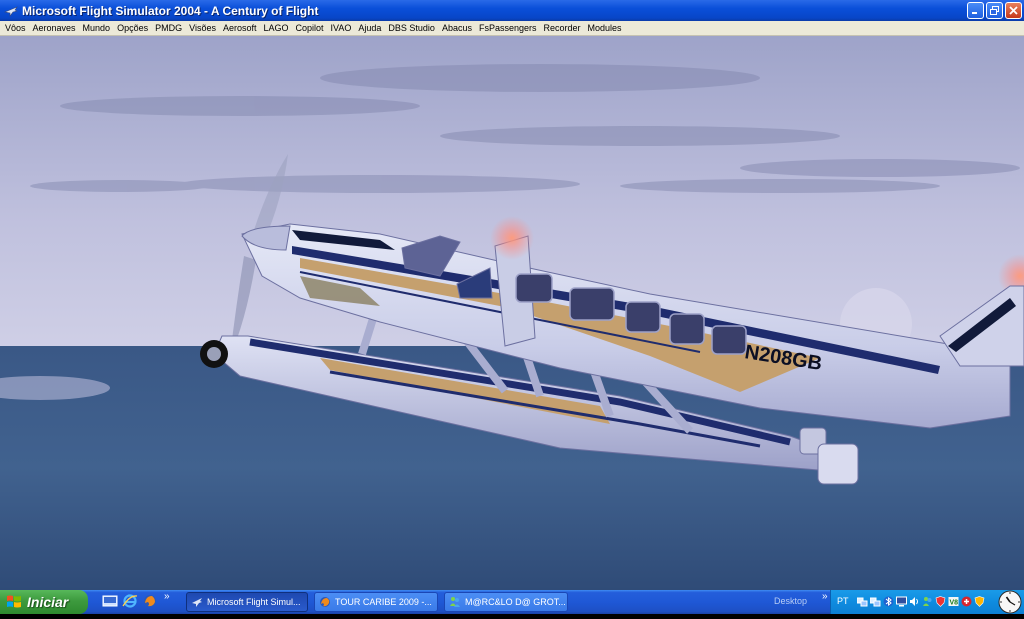 The image size is (1024, 619). What do you see at coordinates (16, 28) in the screenshot?
I see `menu-voos: Vôos` at bounding box center [16, 28].